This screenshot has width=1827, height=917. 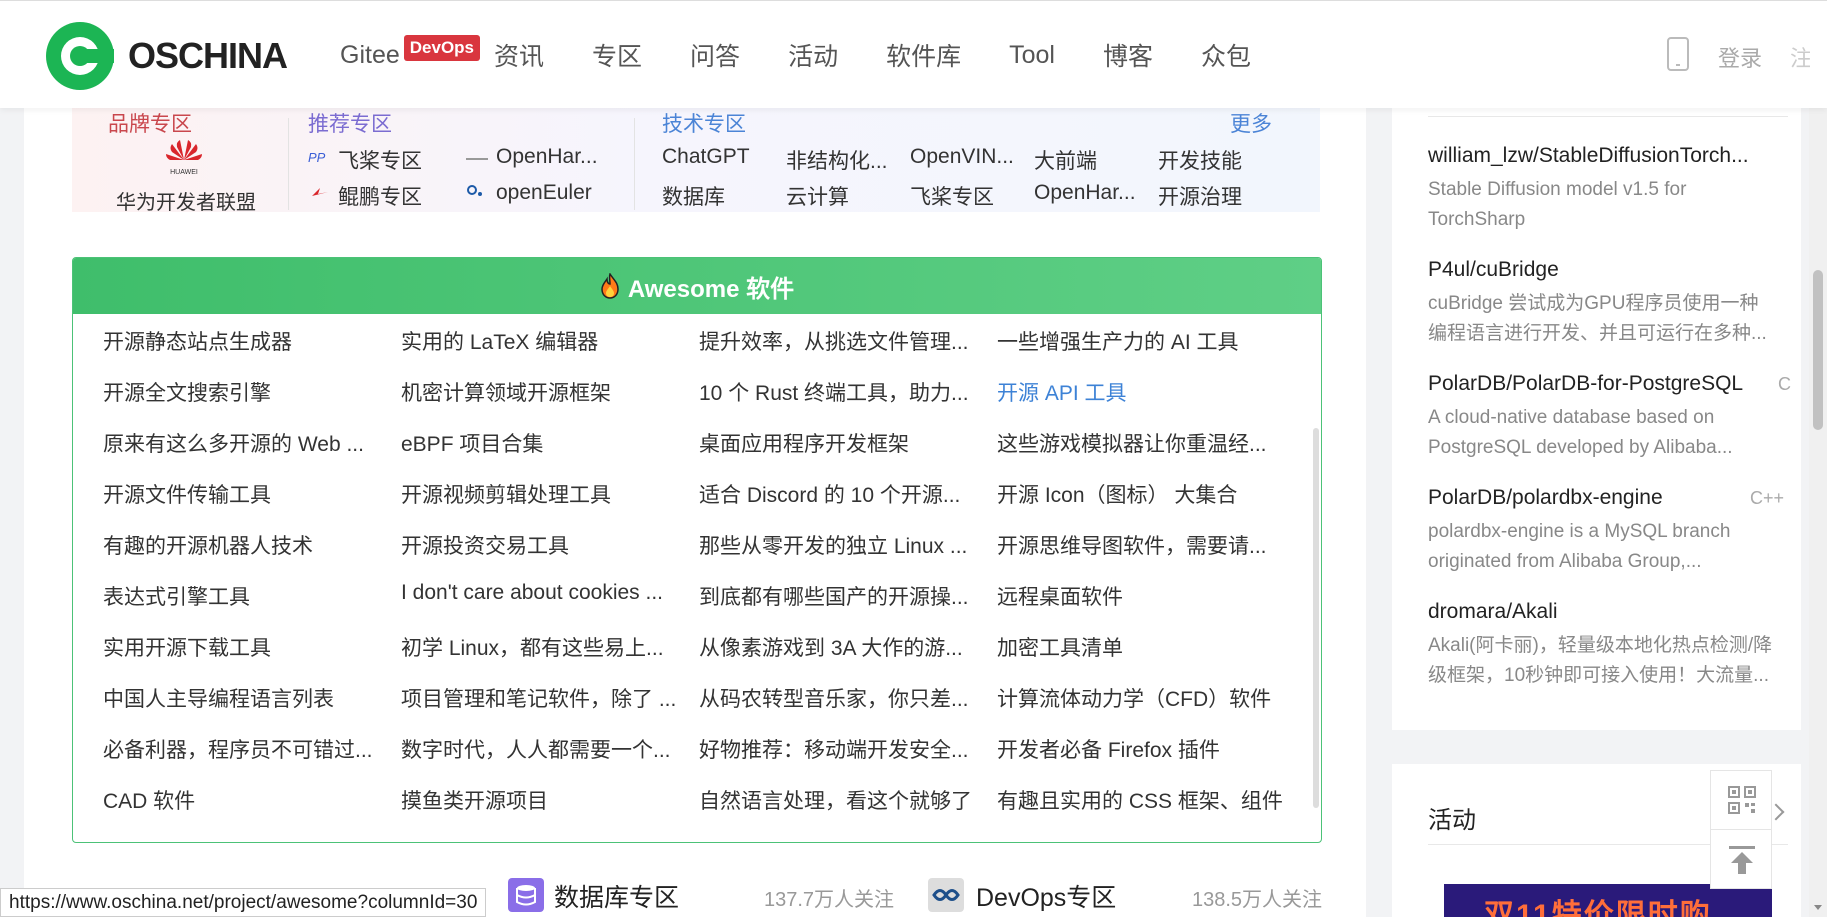 I want to click on huawei-logo-icon: HUAWEI, so click(x=184, y=158).